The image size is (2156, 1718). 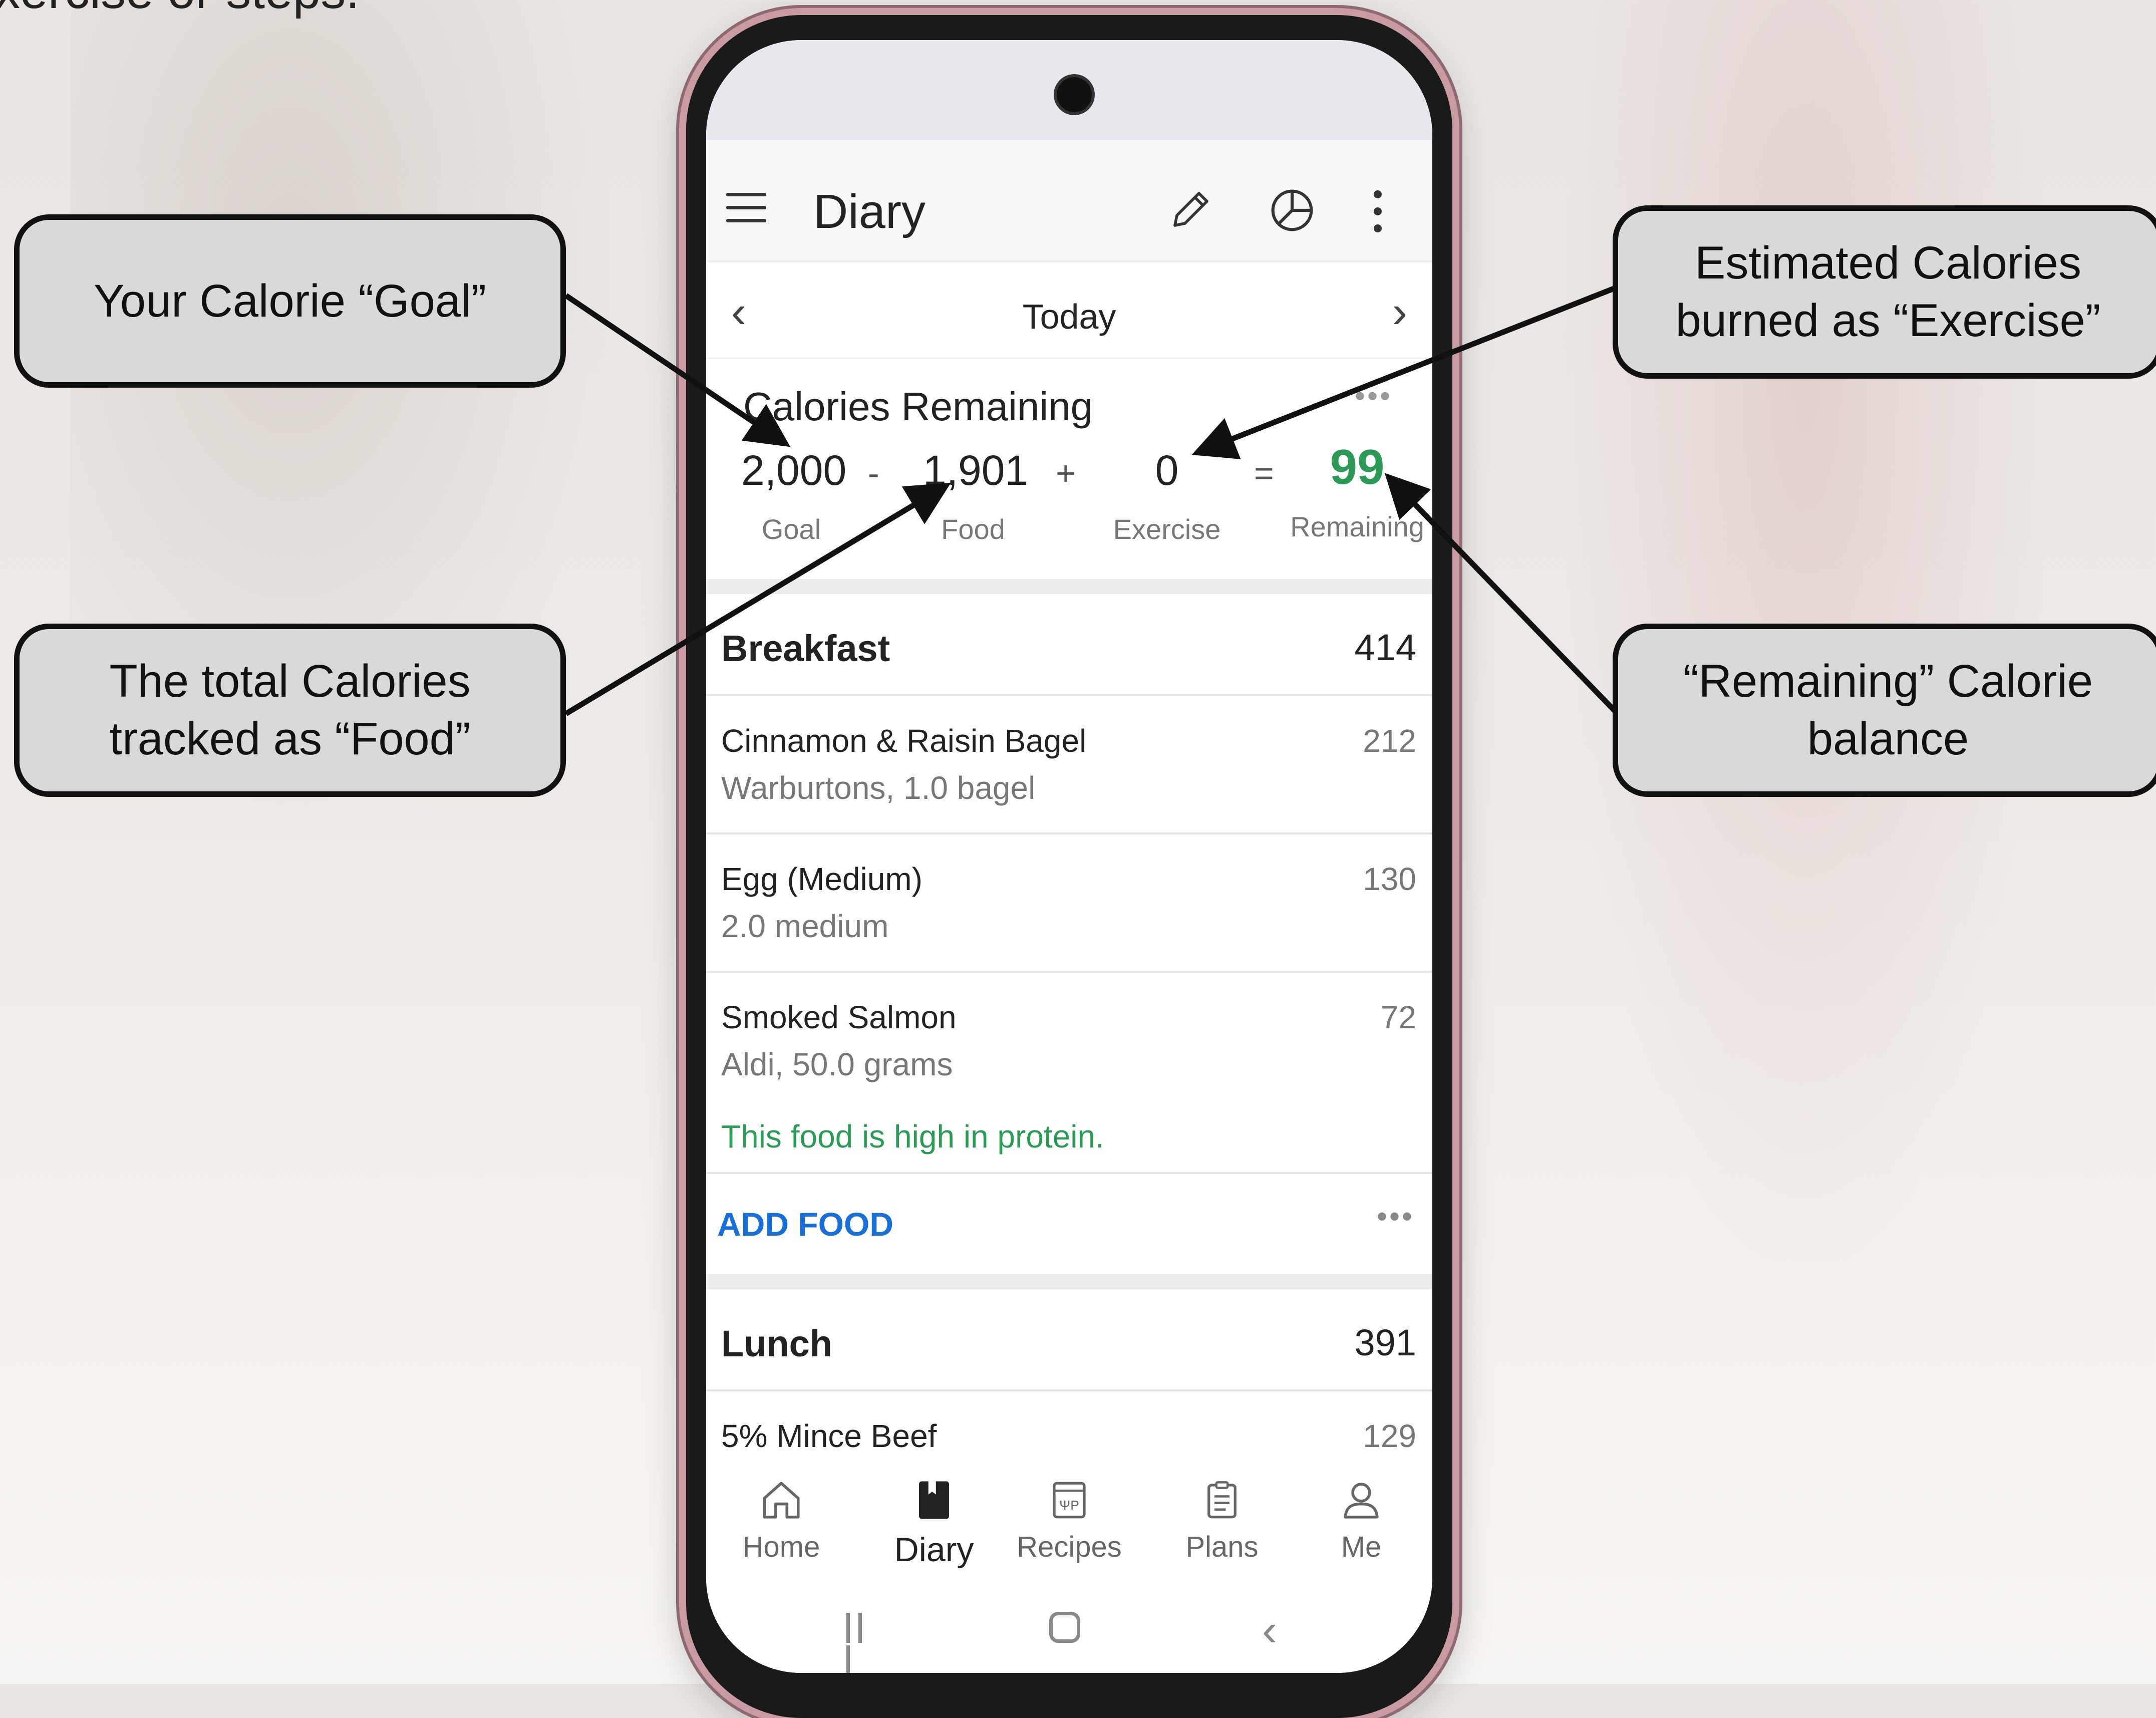 What do you see at coordinates (677, 370) in the screenshot?
I see `arrow-goal` at bounding box center [677, 370].